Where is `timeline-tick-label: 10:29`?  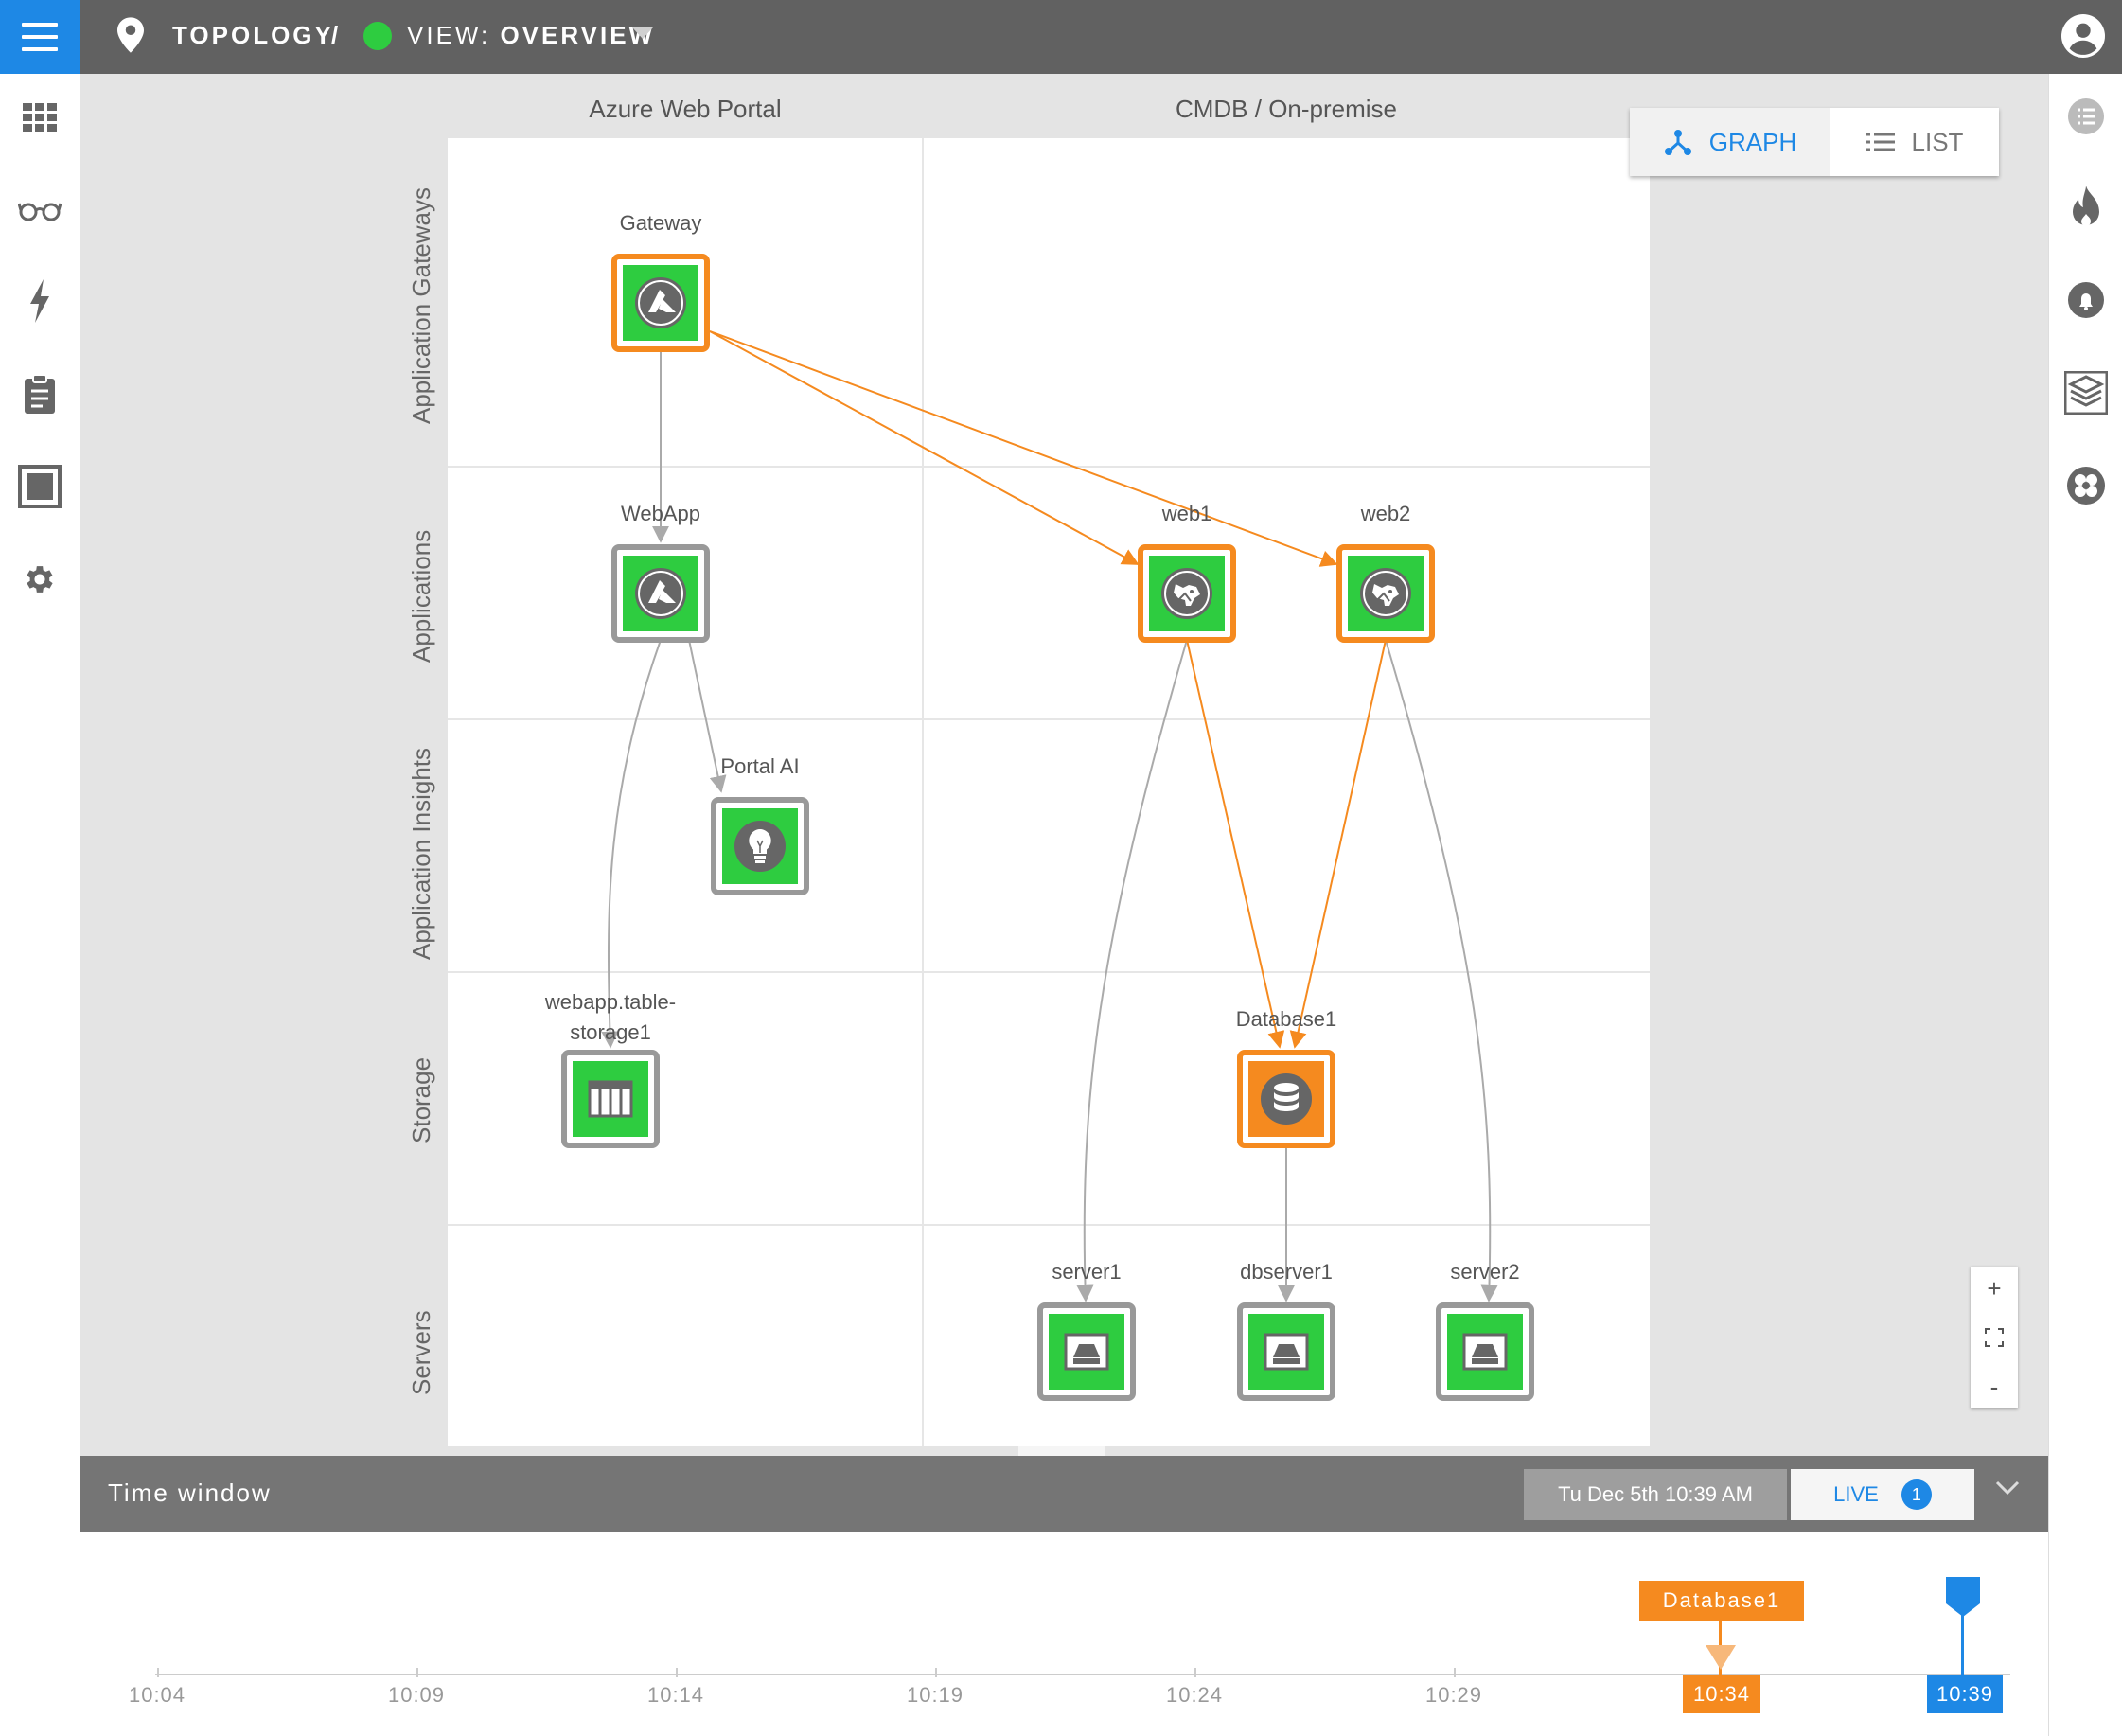
timeline-tick-label: 10:29 is located at coordinates (1453, 1695).